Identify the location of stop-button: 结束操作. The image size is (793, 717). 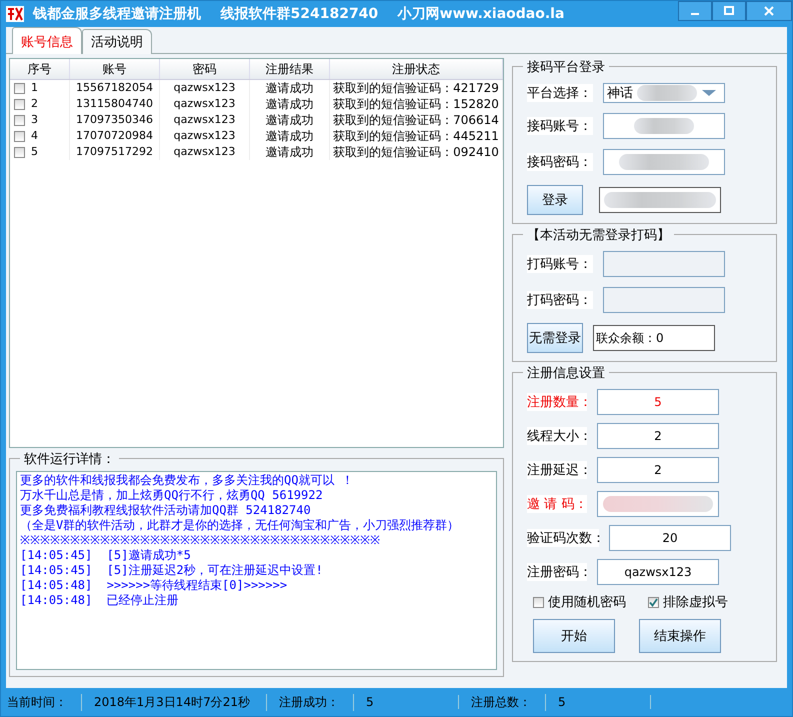
(680, 636).